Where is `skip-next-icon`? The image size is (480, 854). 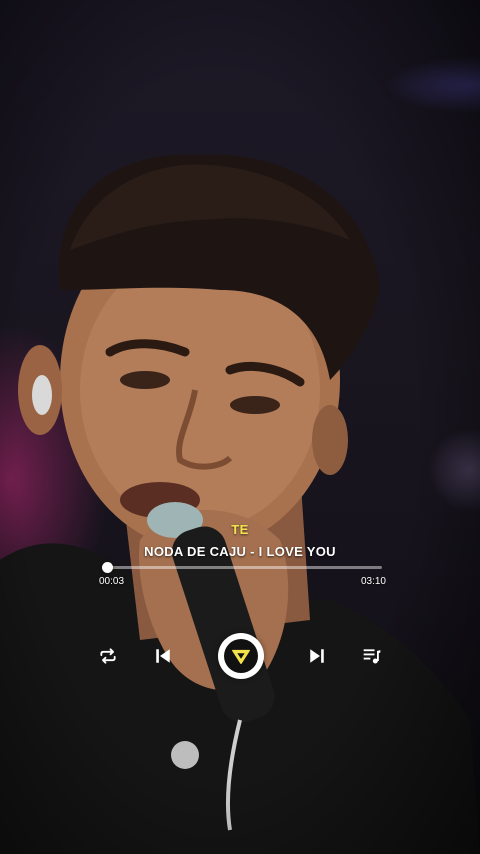
skip-next-icon is located at coordinates (317, 656).